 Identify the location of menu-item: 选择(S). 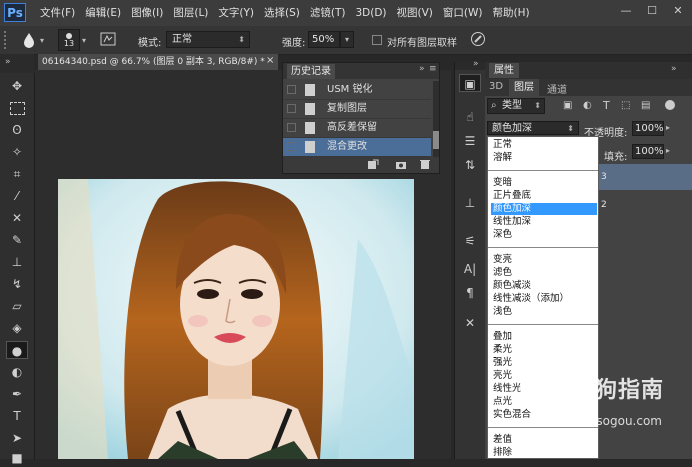
(283, 13).